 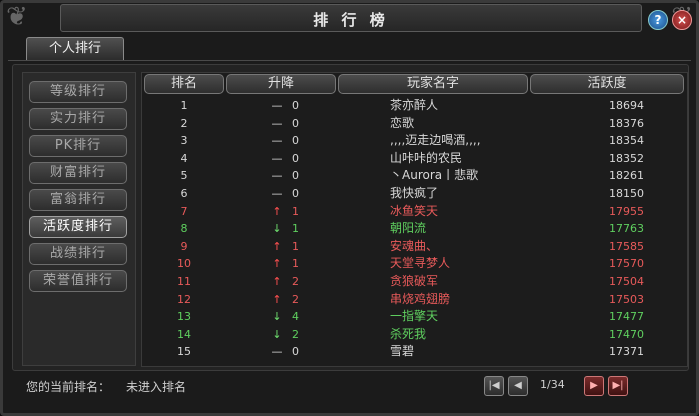 I want to click on table-row: 11 ↑ 2 贪狼破军 17504, so click(x=414, y=281).